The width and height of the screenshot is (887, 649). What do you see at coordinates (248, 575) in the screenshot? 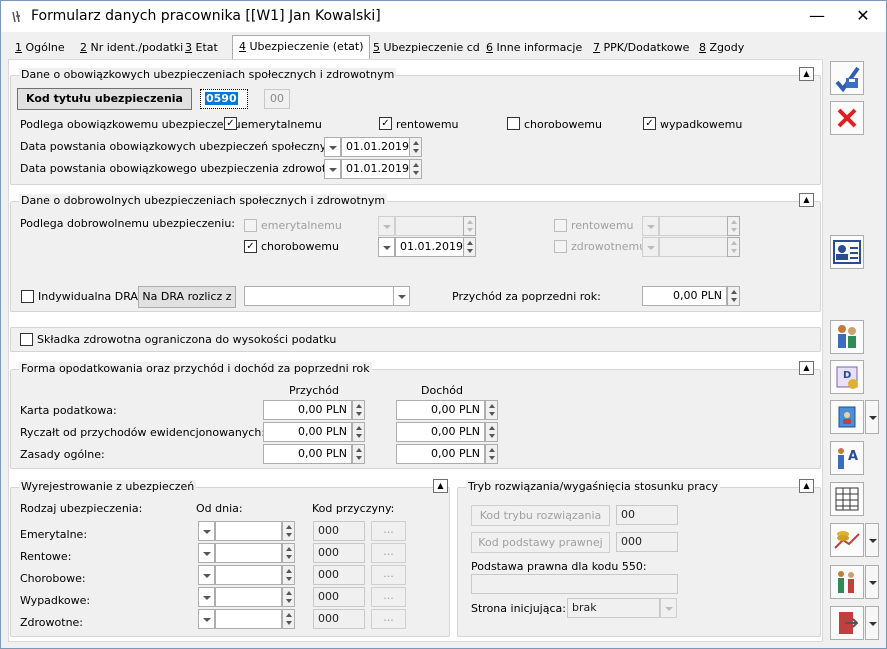
I see `dereg-chorobowe-date` at bounding box center [248, 575].